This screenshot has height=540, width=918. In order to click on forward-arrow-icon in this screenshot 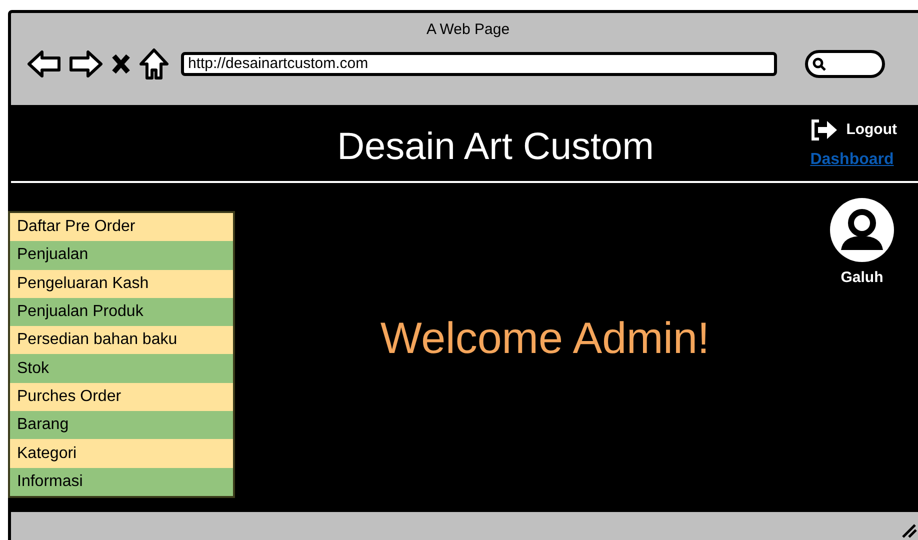, I will do `click(86, 64)`.